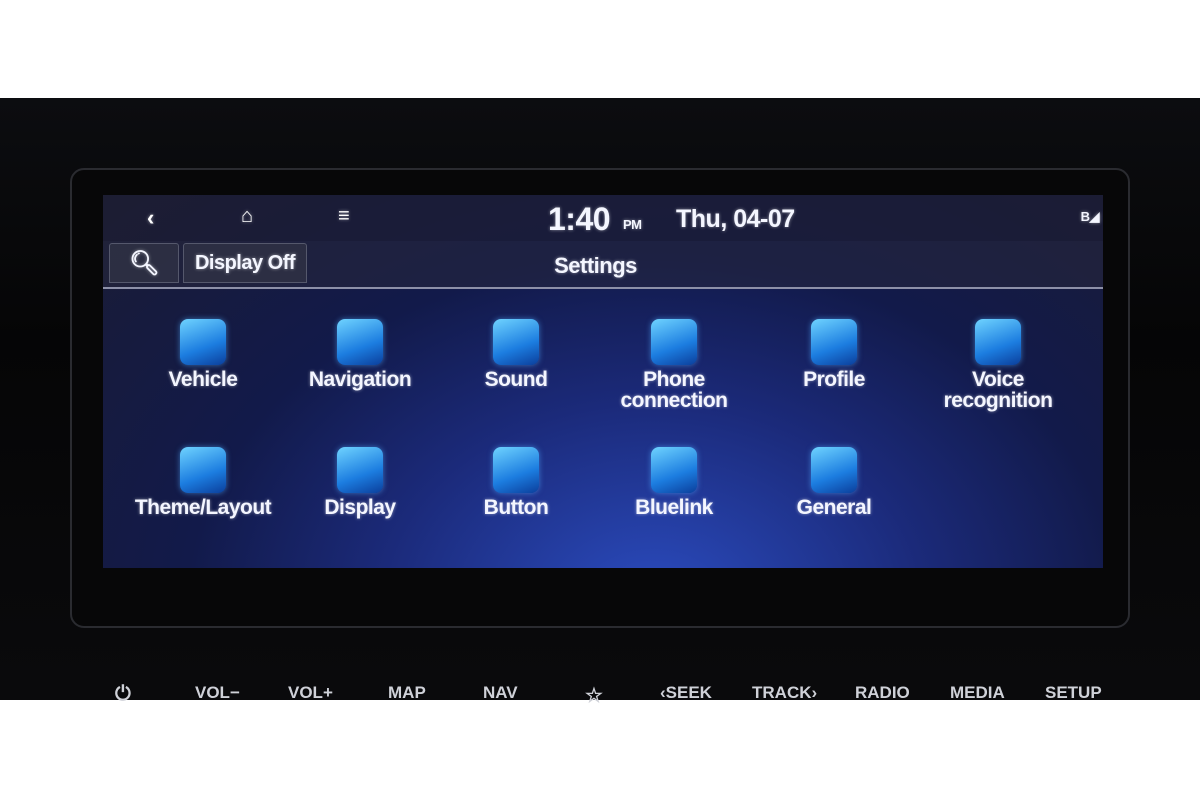 Image resolution: width=1200 pixels, height=800 pixels. Describe the element at coordinates (360, 470) in the screenshot. I see `display-icon` at that location.